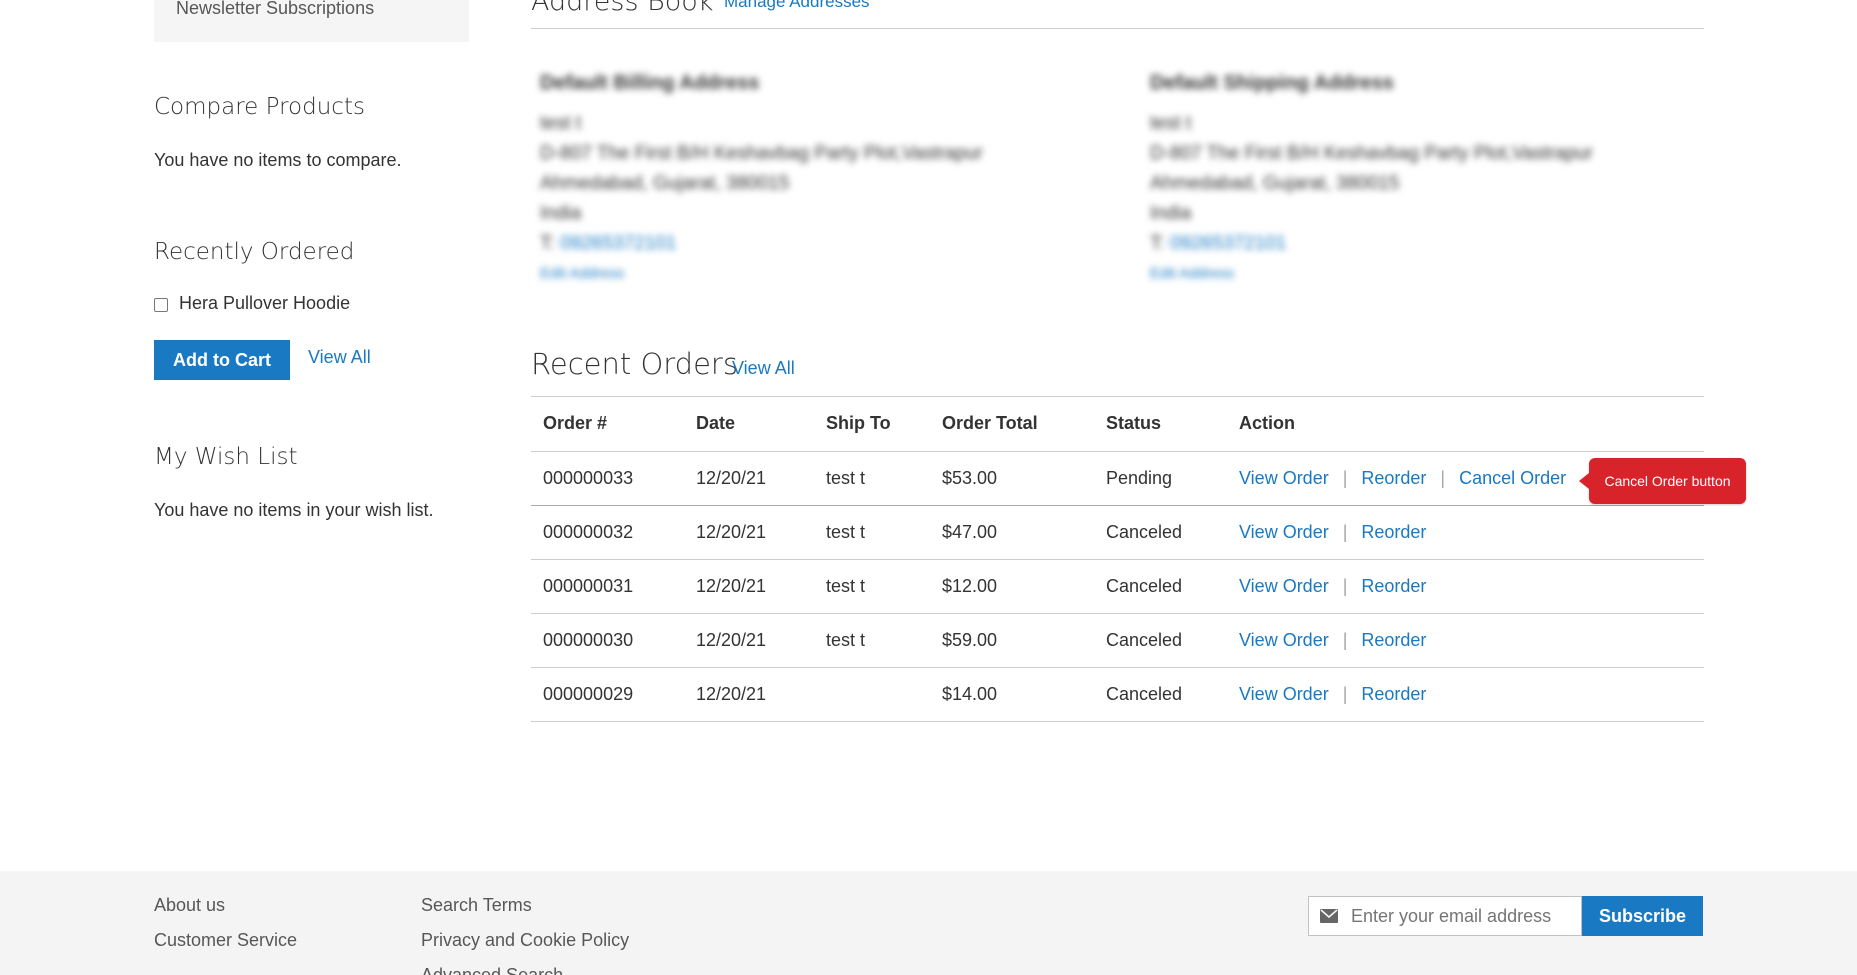  What do you see at coordinates (607, 532) in the screenshot?
I see `order-number: 000000032` at bounding box center [607, 532].